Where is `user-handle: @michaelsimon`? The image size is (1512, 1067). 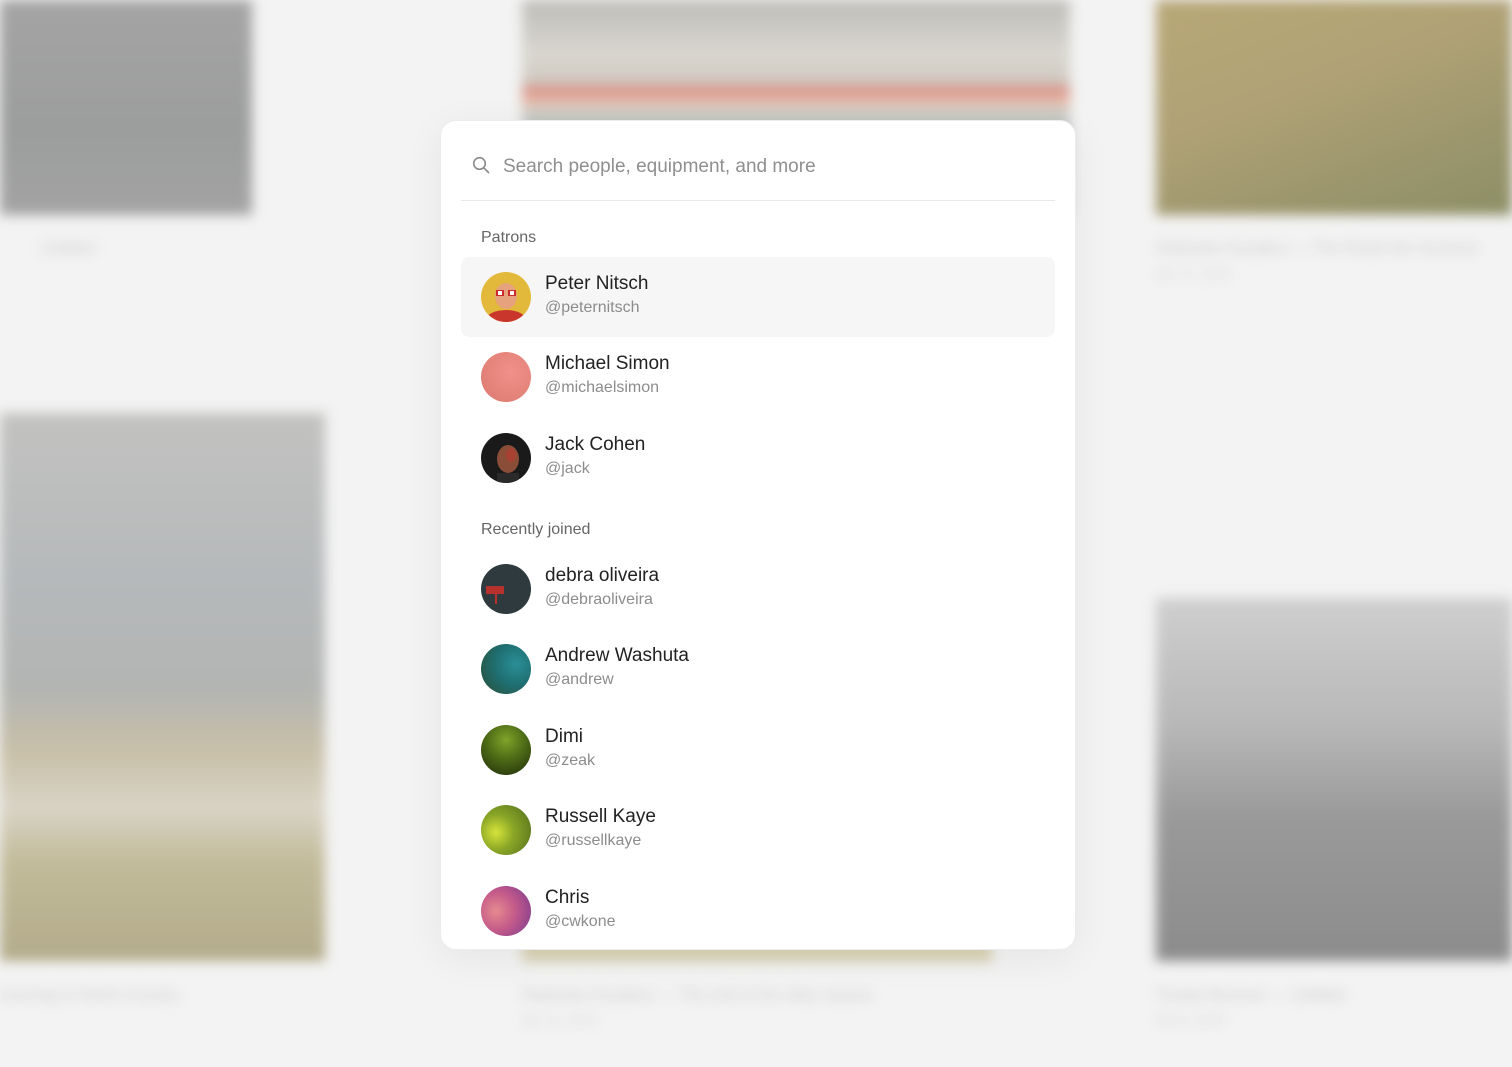
user-handle: @michaelsimon is located at coordinates (602, 387).